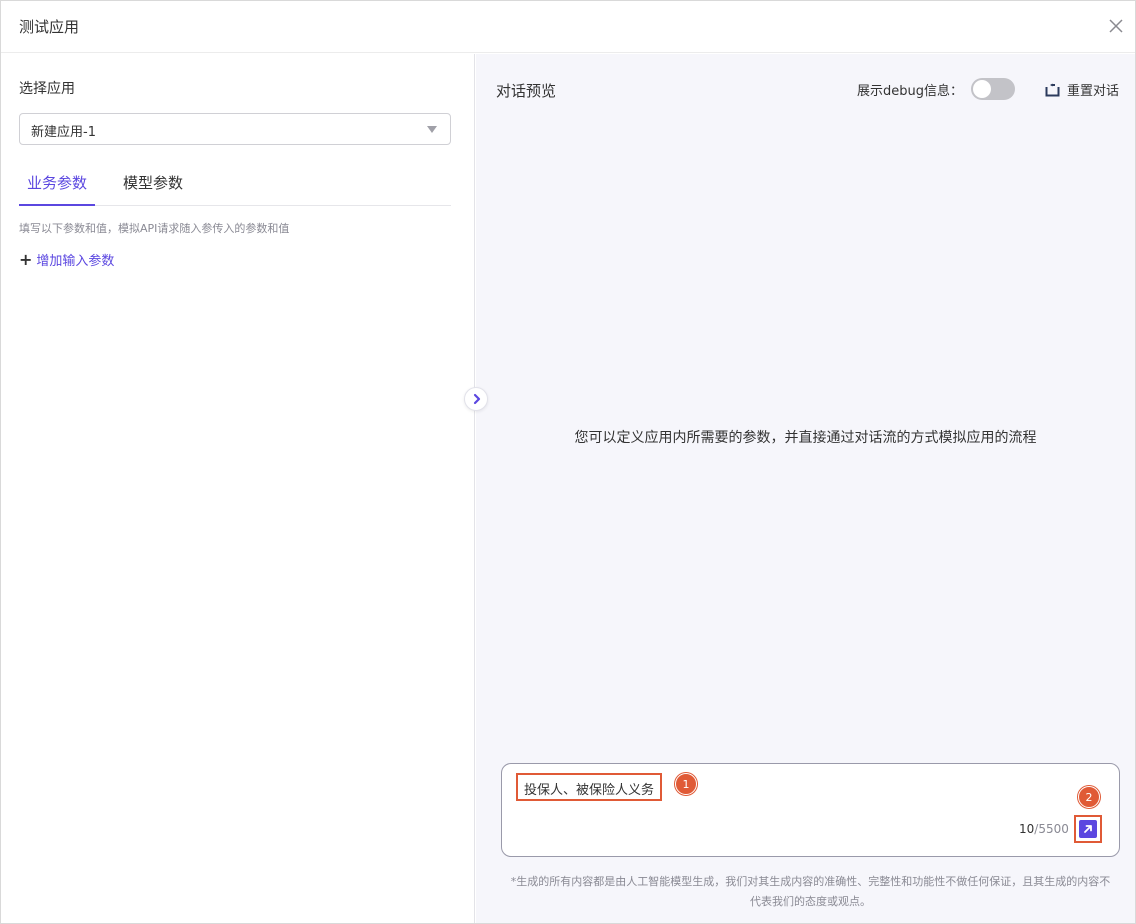  I want to click on send-button, so click(1088, 829).